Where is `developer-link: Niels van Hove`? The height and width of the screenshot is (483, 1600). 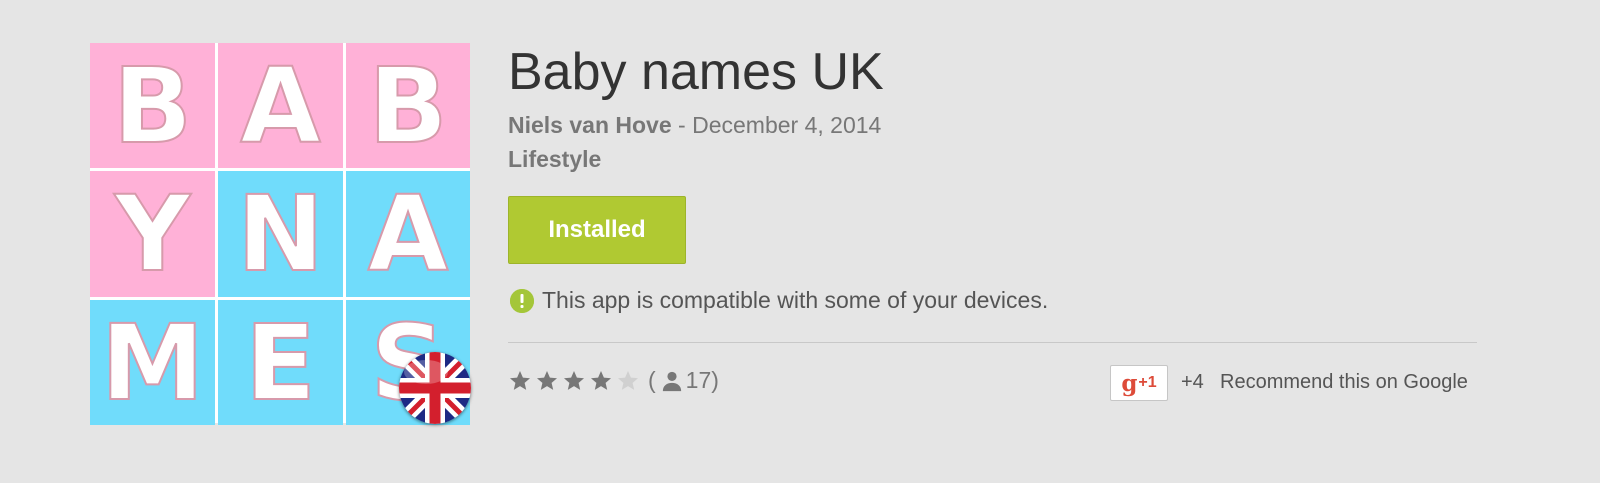
developer-link: Niels van Hove is located at coordinates (590, 125).